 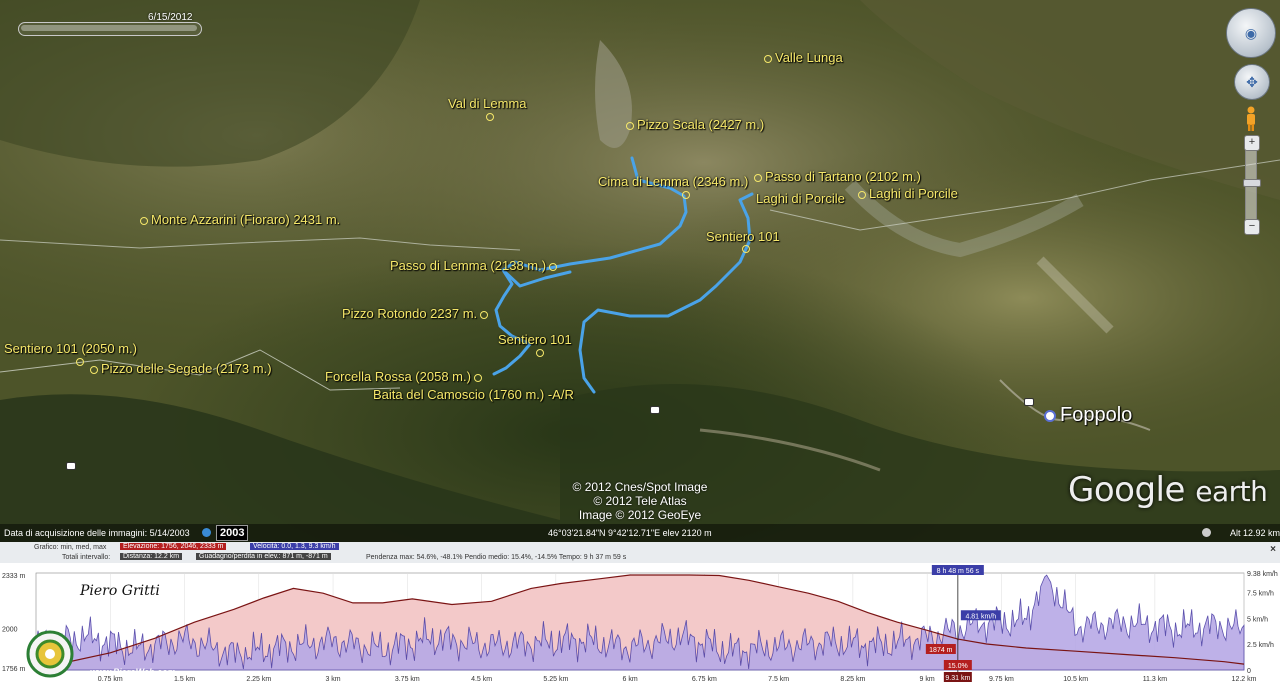 What do you see at coordinates (1050, 415) in the screenshot?
I see `town-icon` at bounding box center [1050, 415].